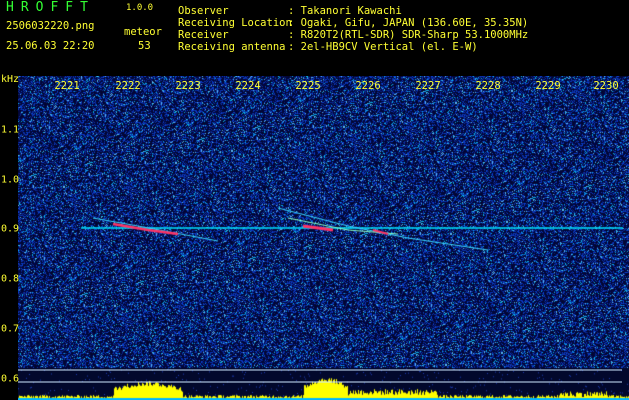 The width and height of the screenshot is (629, 400). I want to click on receiver-label: Receiver, so click(203, 35).